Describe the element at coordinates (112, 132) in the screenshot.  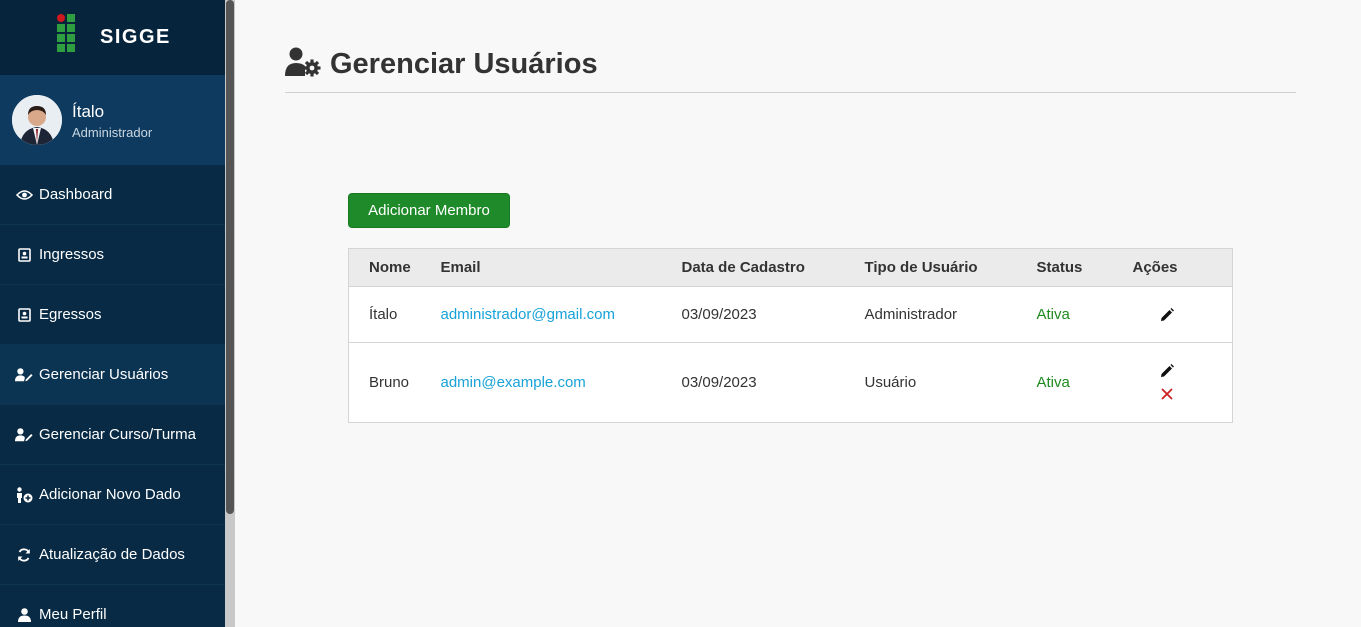
I see `profile-role: Administrador` at that location.